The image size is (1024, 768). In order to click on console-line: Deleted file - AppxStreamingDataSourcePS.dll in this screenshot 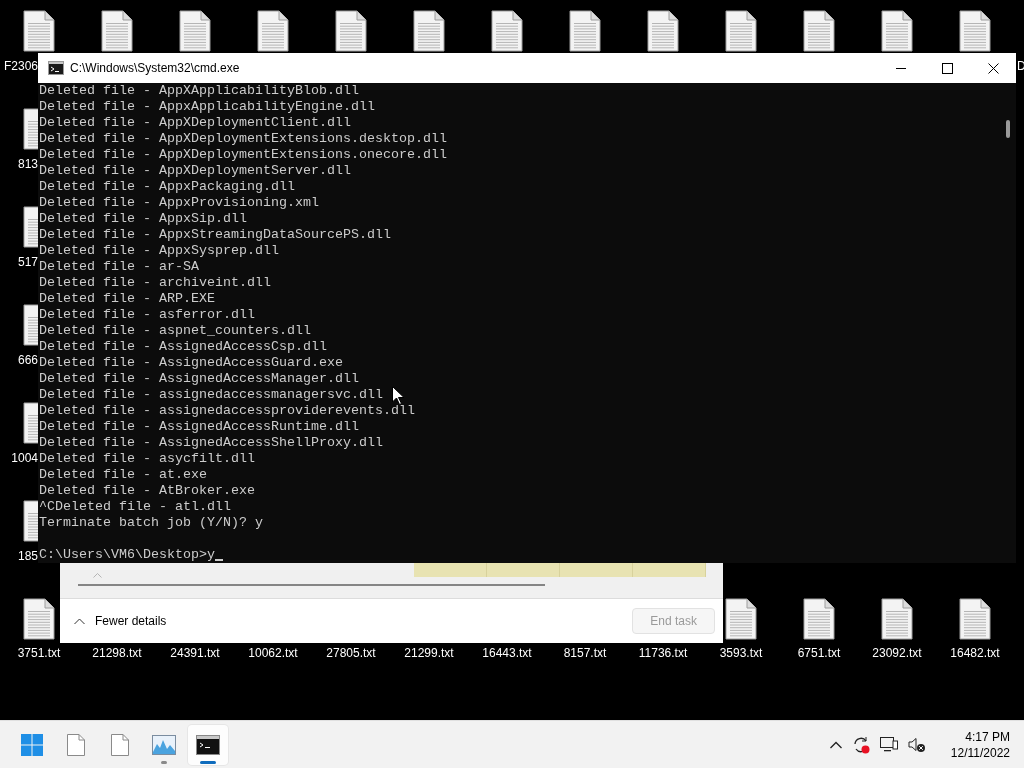, I will do `click(215, 235)`.